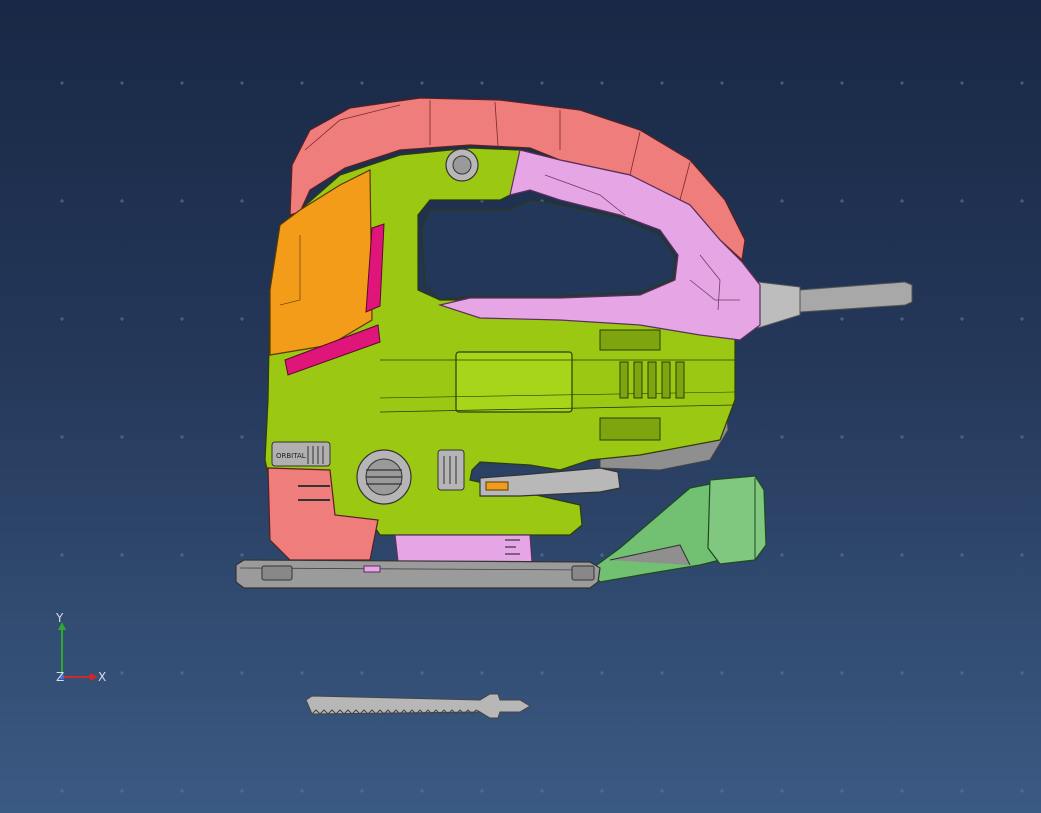 The width and height of the screenshot is (1041, 813). Describe the element at coordinates (60, 618) in the screenshot. I see `axis-y-label: Y` at that location.